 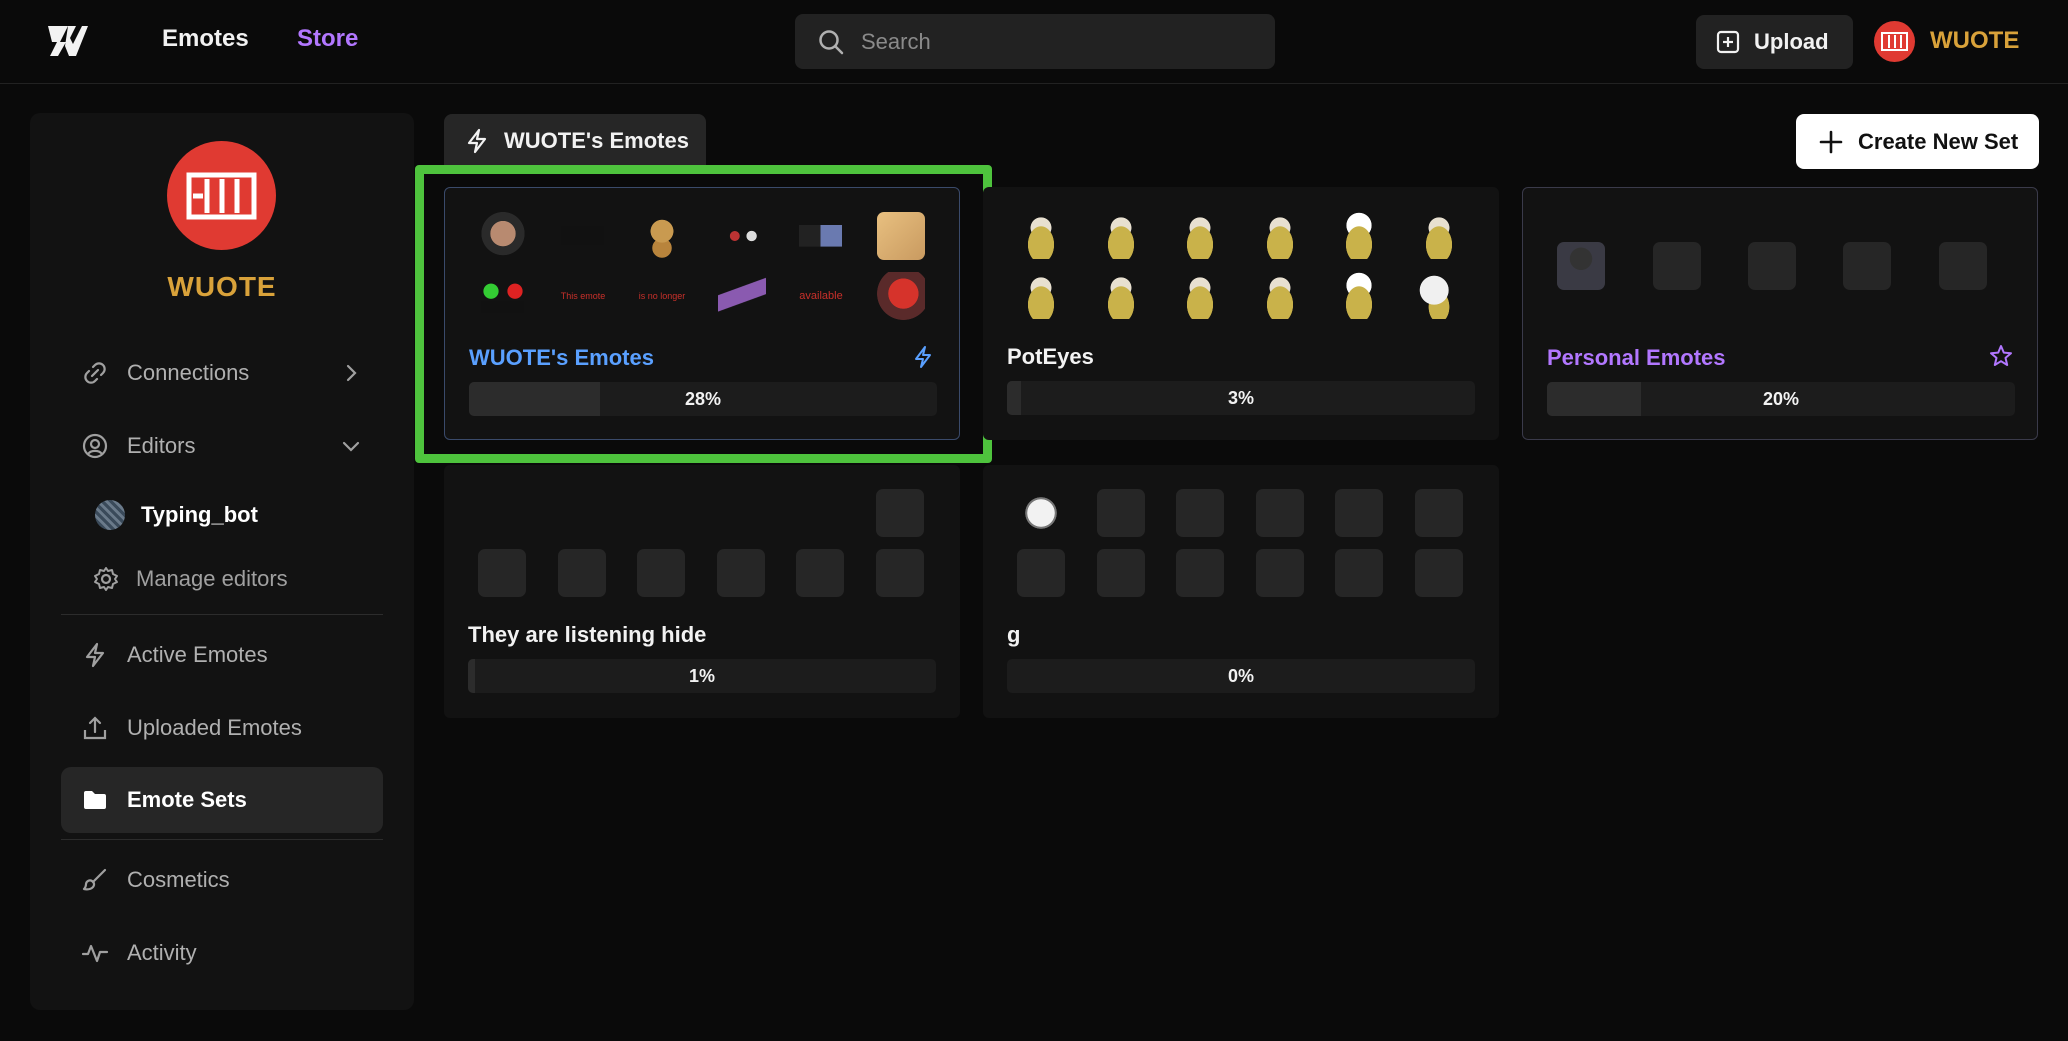 What do you see at coordinates (1061, 41) in the screenshot?
I see `search-input` at bounding box center [1061, 41].